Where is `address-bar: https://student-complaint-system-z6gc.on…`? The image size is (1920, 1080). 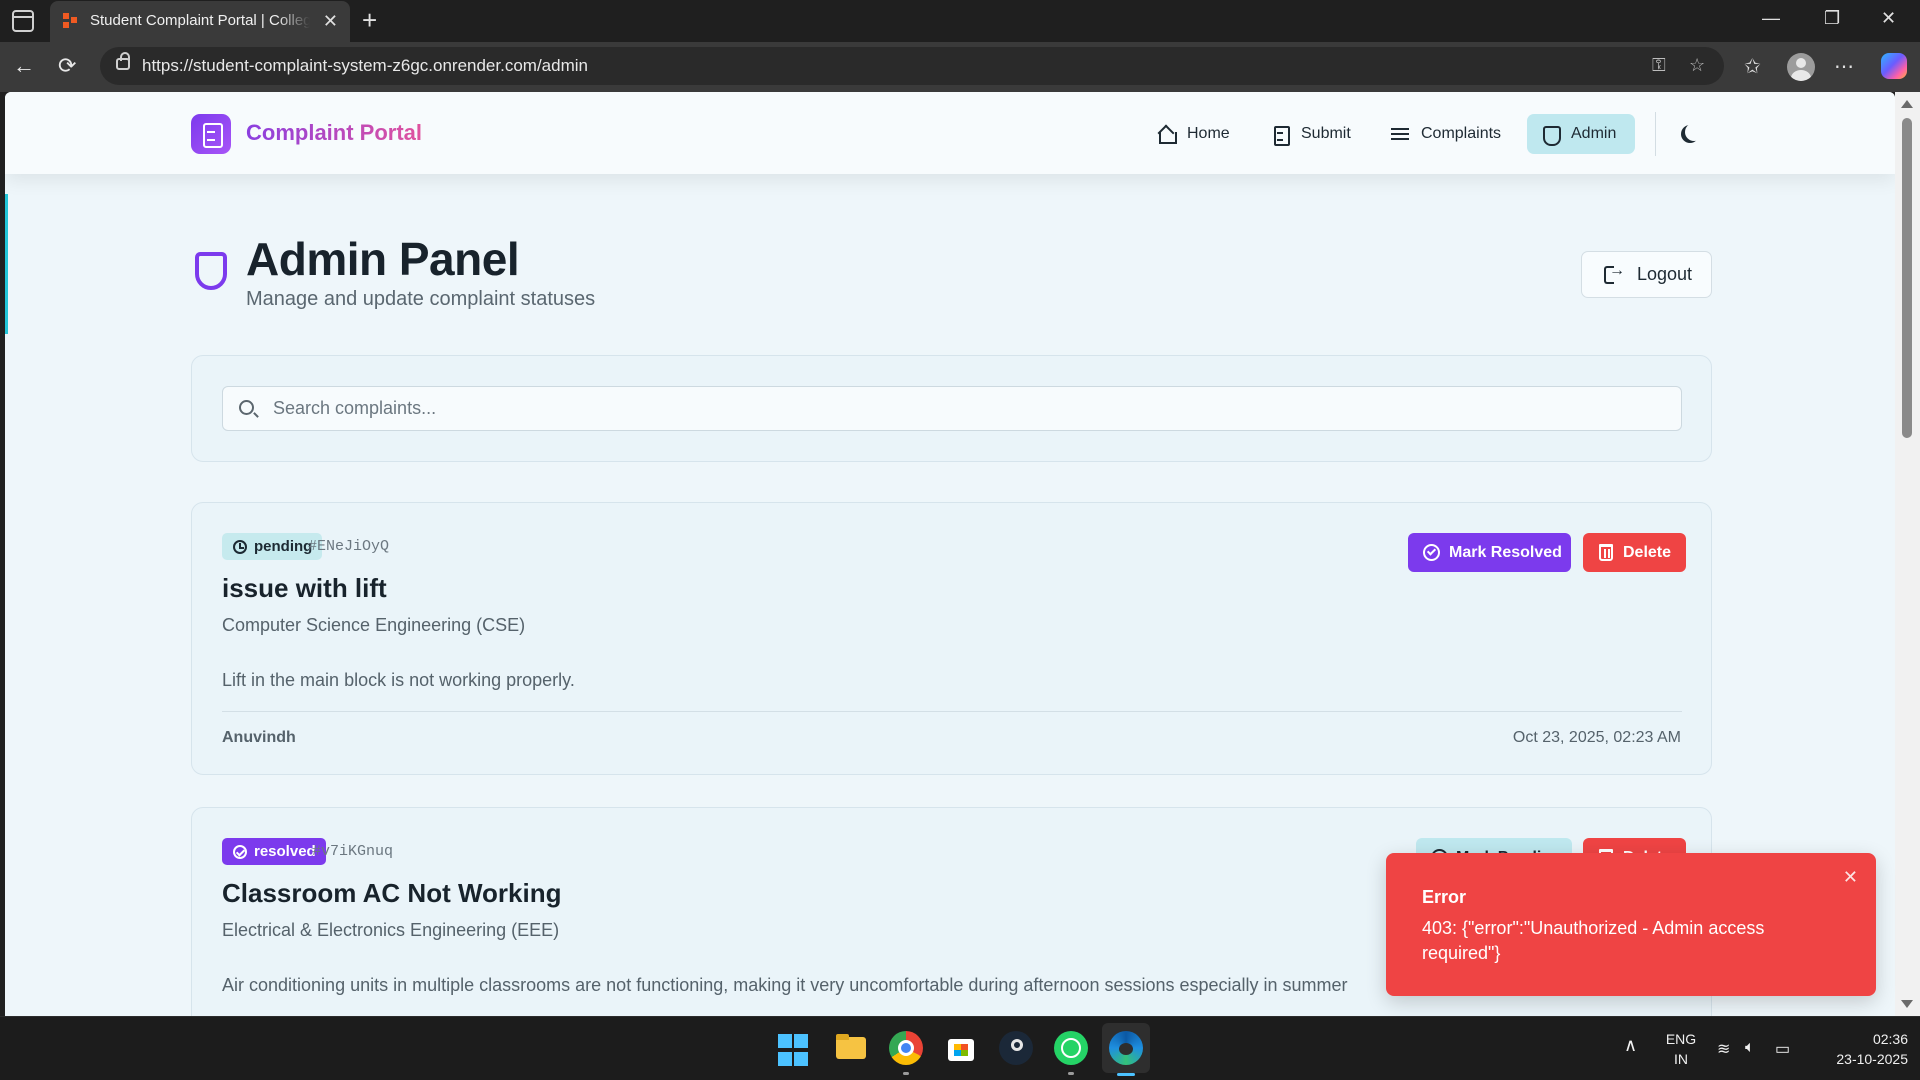 address-bar: https://student-complaint-system-z6gc.on… is located at coordinates (912, 66).